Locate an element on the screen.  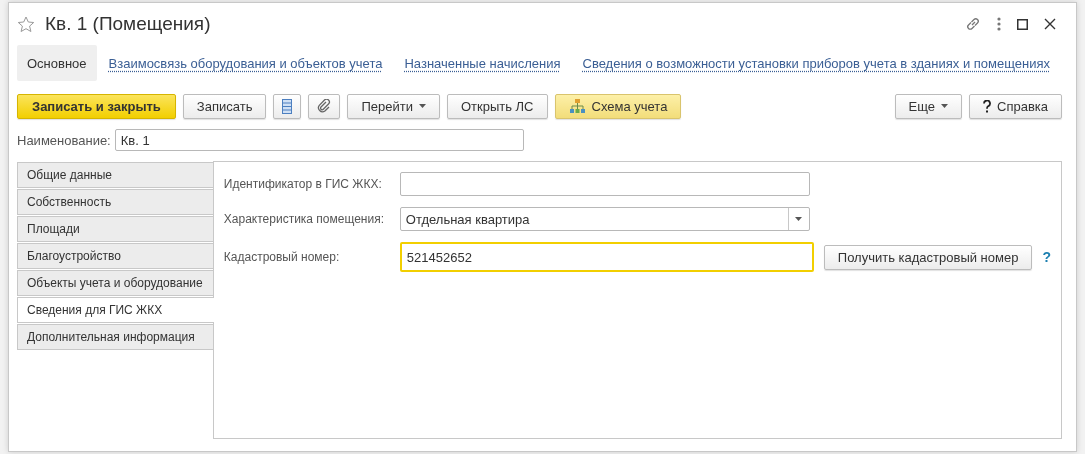
list-button is located at coordinates (287, 106).